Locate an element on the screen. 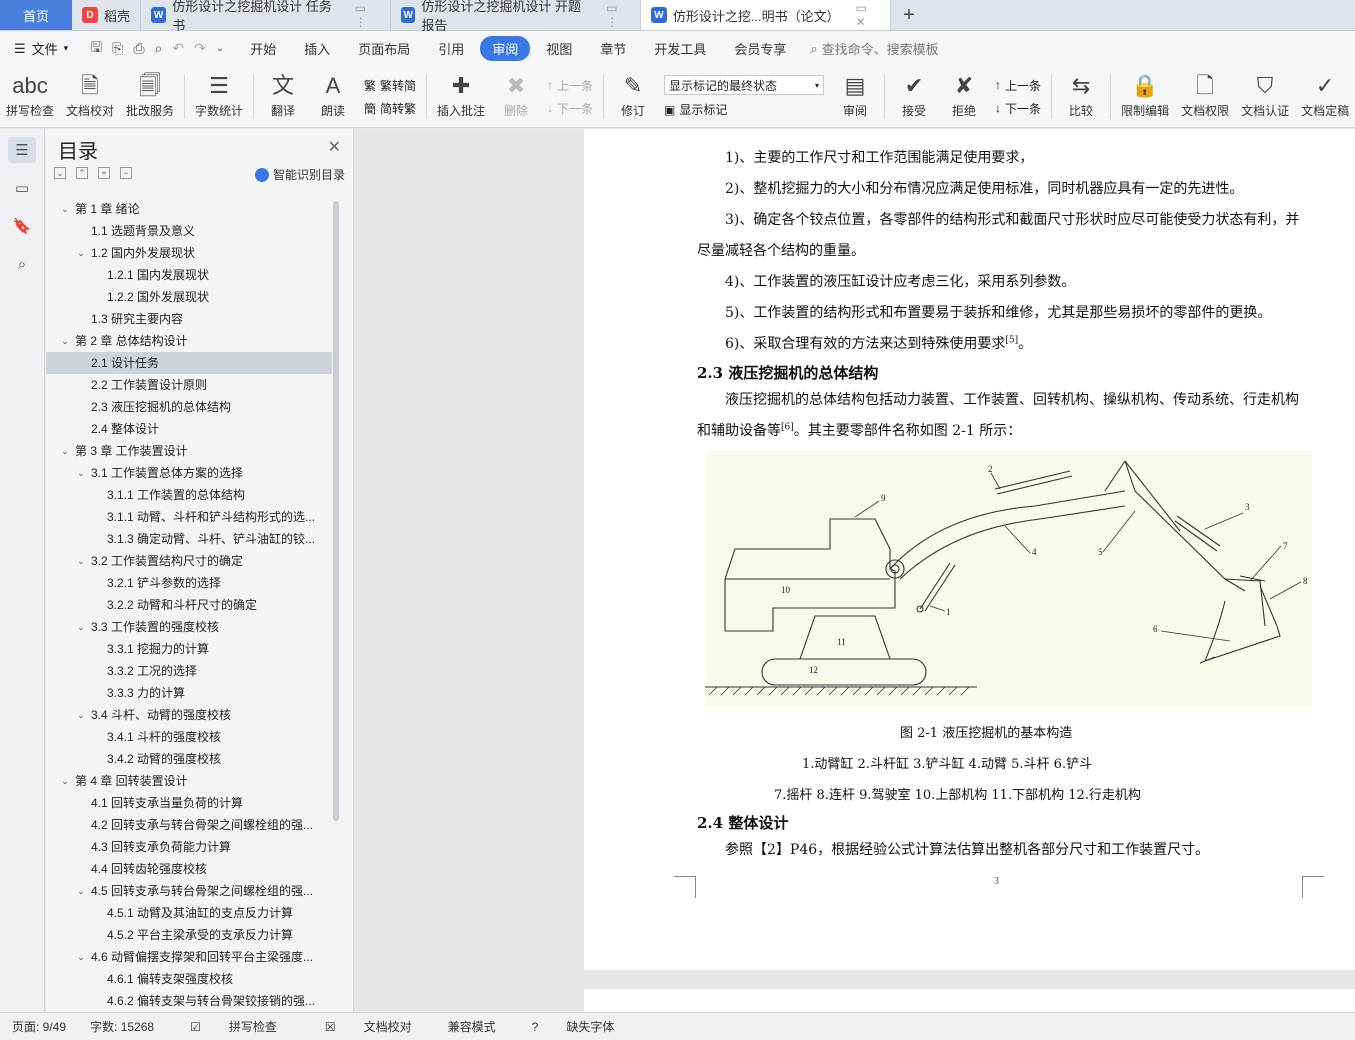  toc-item: 3.3.1 挖掘力的计算 is located at coordinates (189, 649).